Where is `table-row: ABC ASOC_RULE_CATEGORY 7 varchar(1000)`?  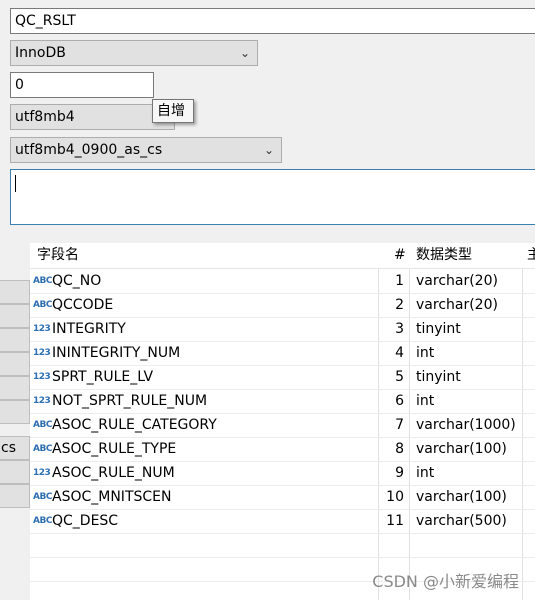 table-row: ABC ASOC_RULE_CATEGORY 7 varchar(1000) is located at coordinates (282, 425).